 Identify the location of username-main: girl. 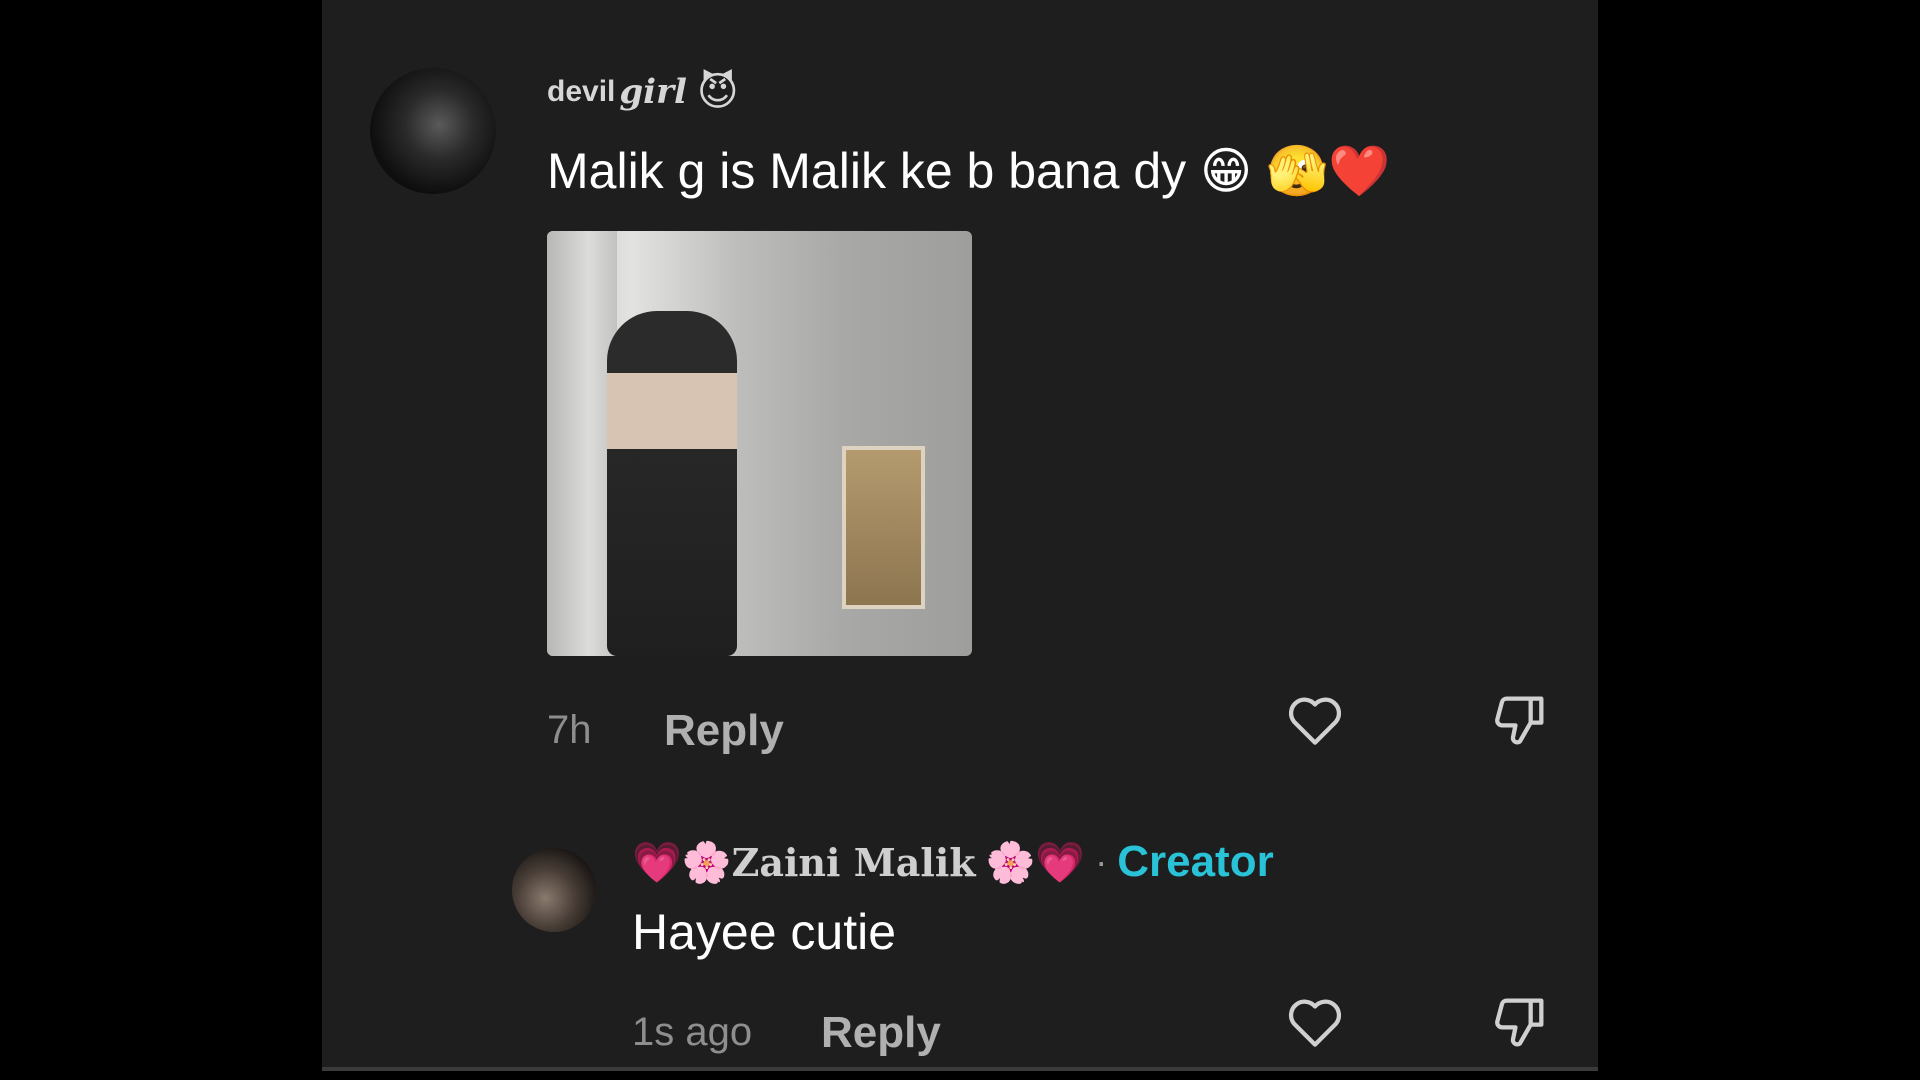
(653, 92).